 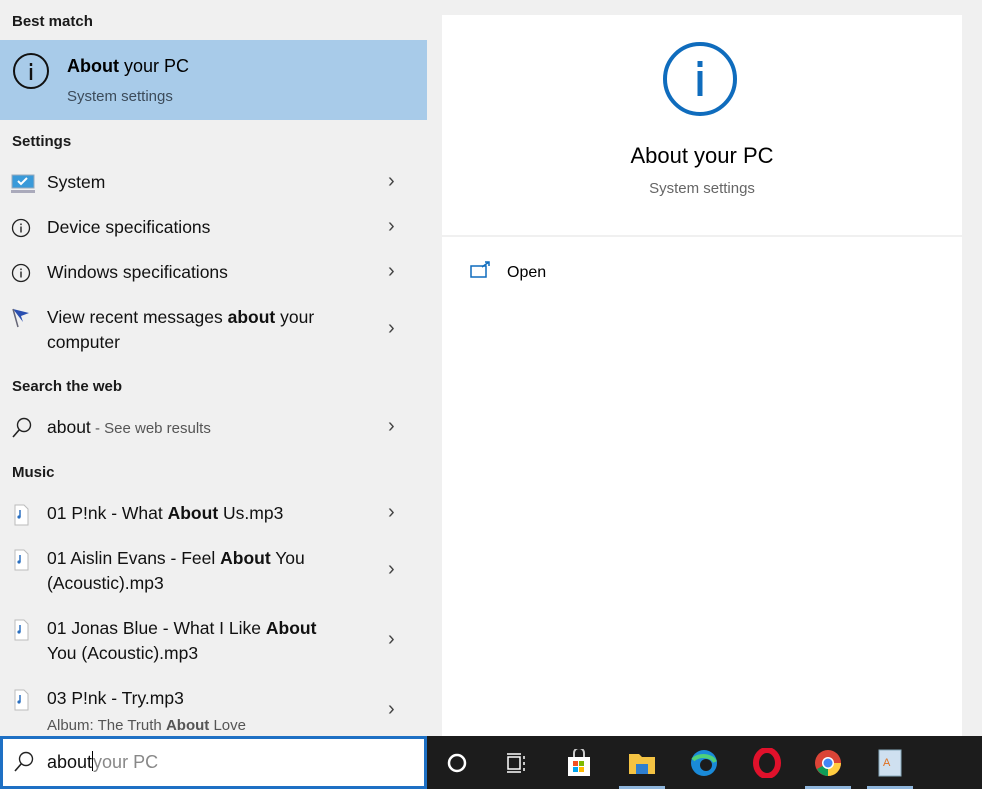 What do you see at coordinates (23, 183) in the screenshot?
I see `monitor-icon` at bounding box center [23, 183].